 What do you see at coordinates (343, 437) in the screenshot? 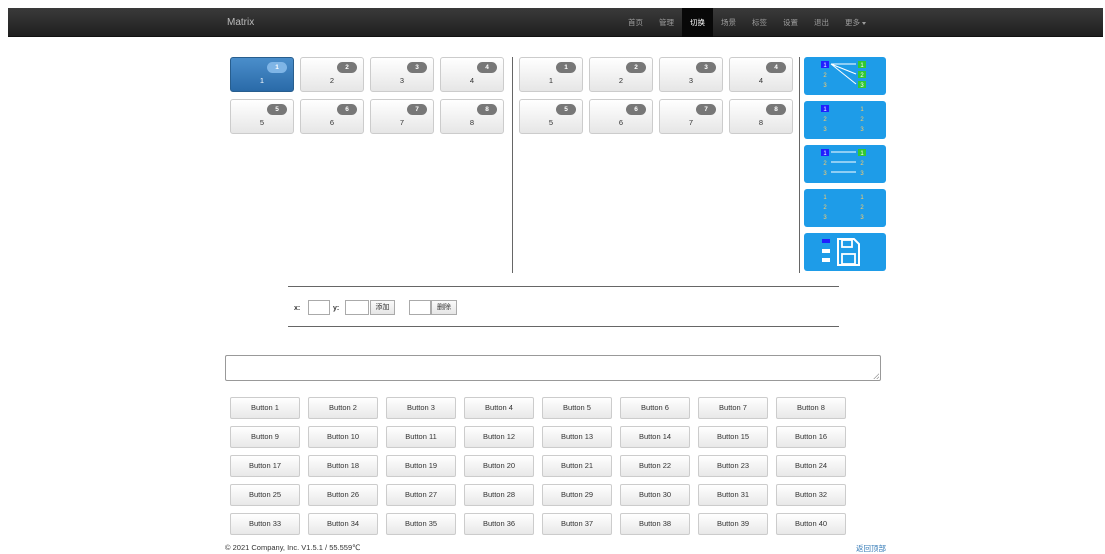
I see `grid-button-10: Button 10` at bounding box center [343, 437].